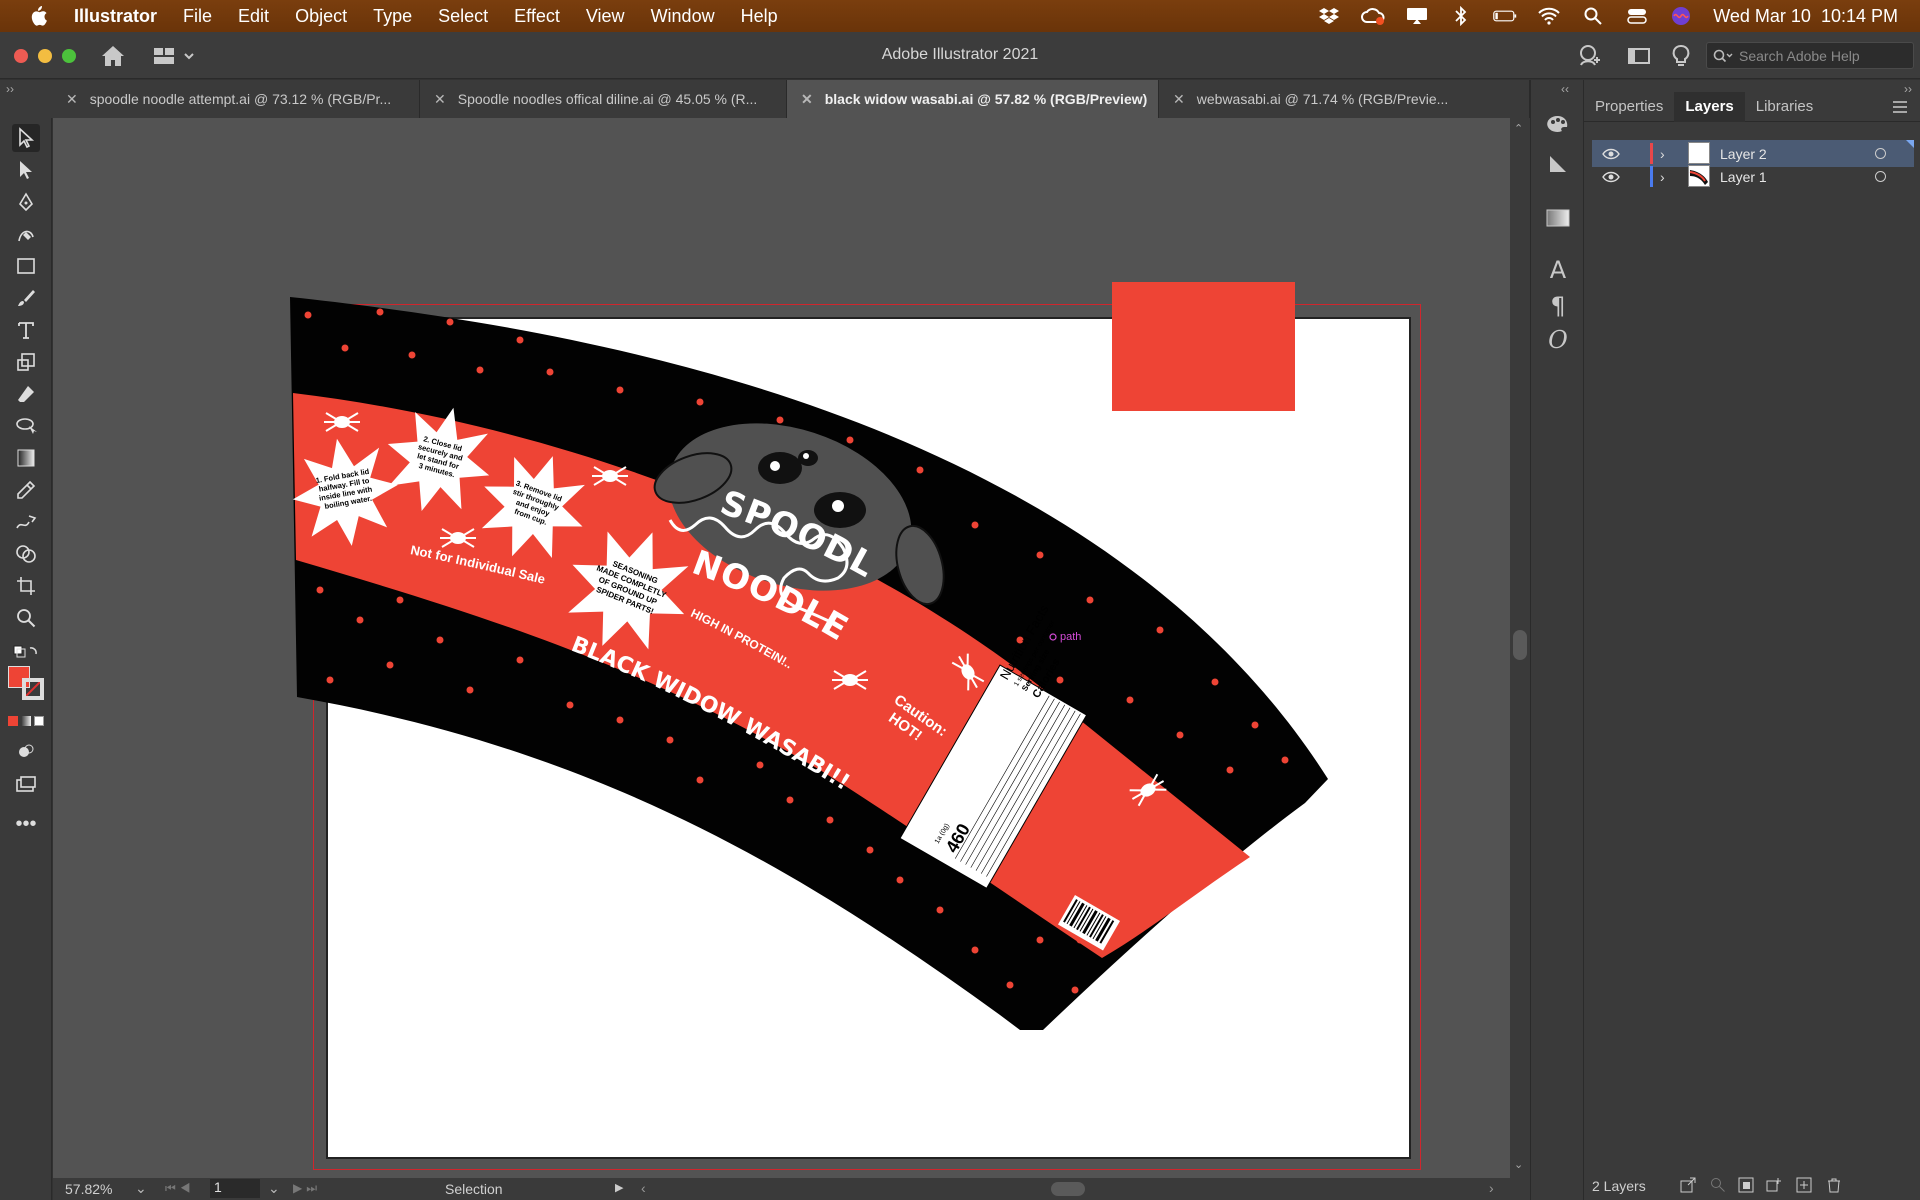 The image size is (1920, 1200). Describe the element at coordinates (1589, 56) in the screenshot. I see `cloud-document-icon` at that location.